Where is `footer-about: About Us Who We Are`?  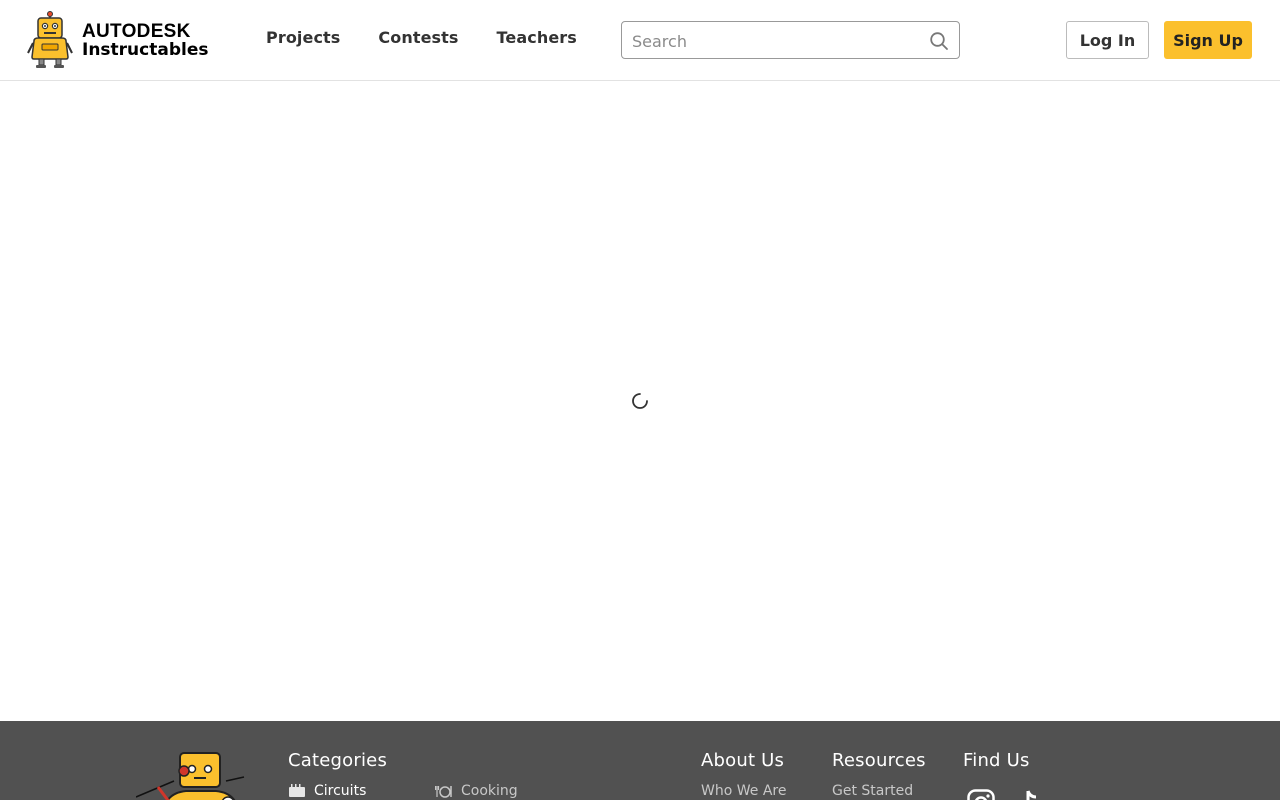 footer-about: About Us Who We Are is located at coordinates (743, 774).